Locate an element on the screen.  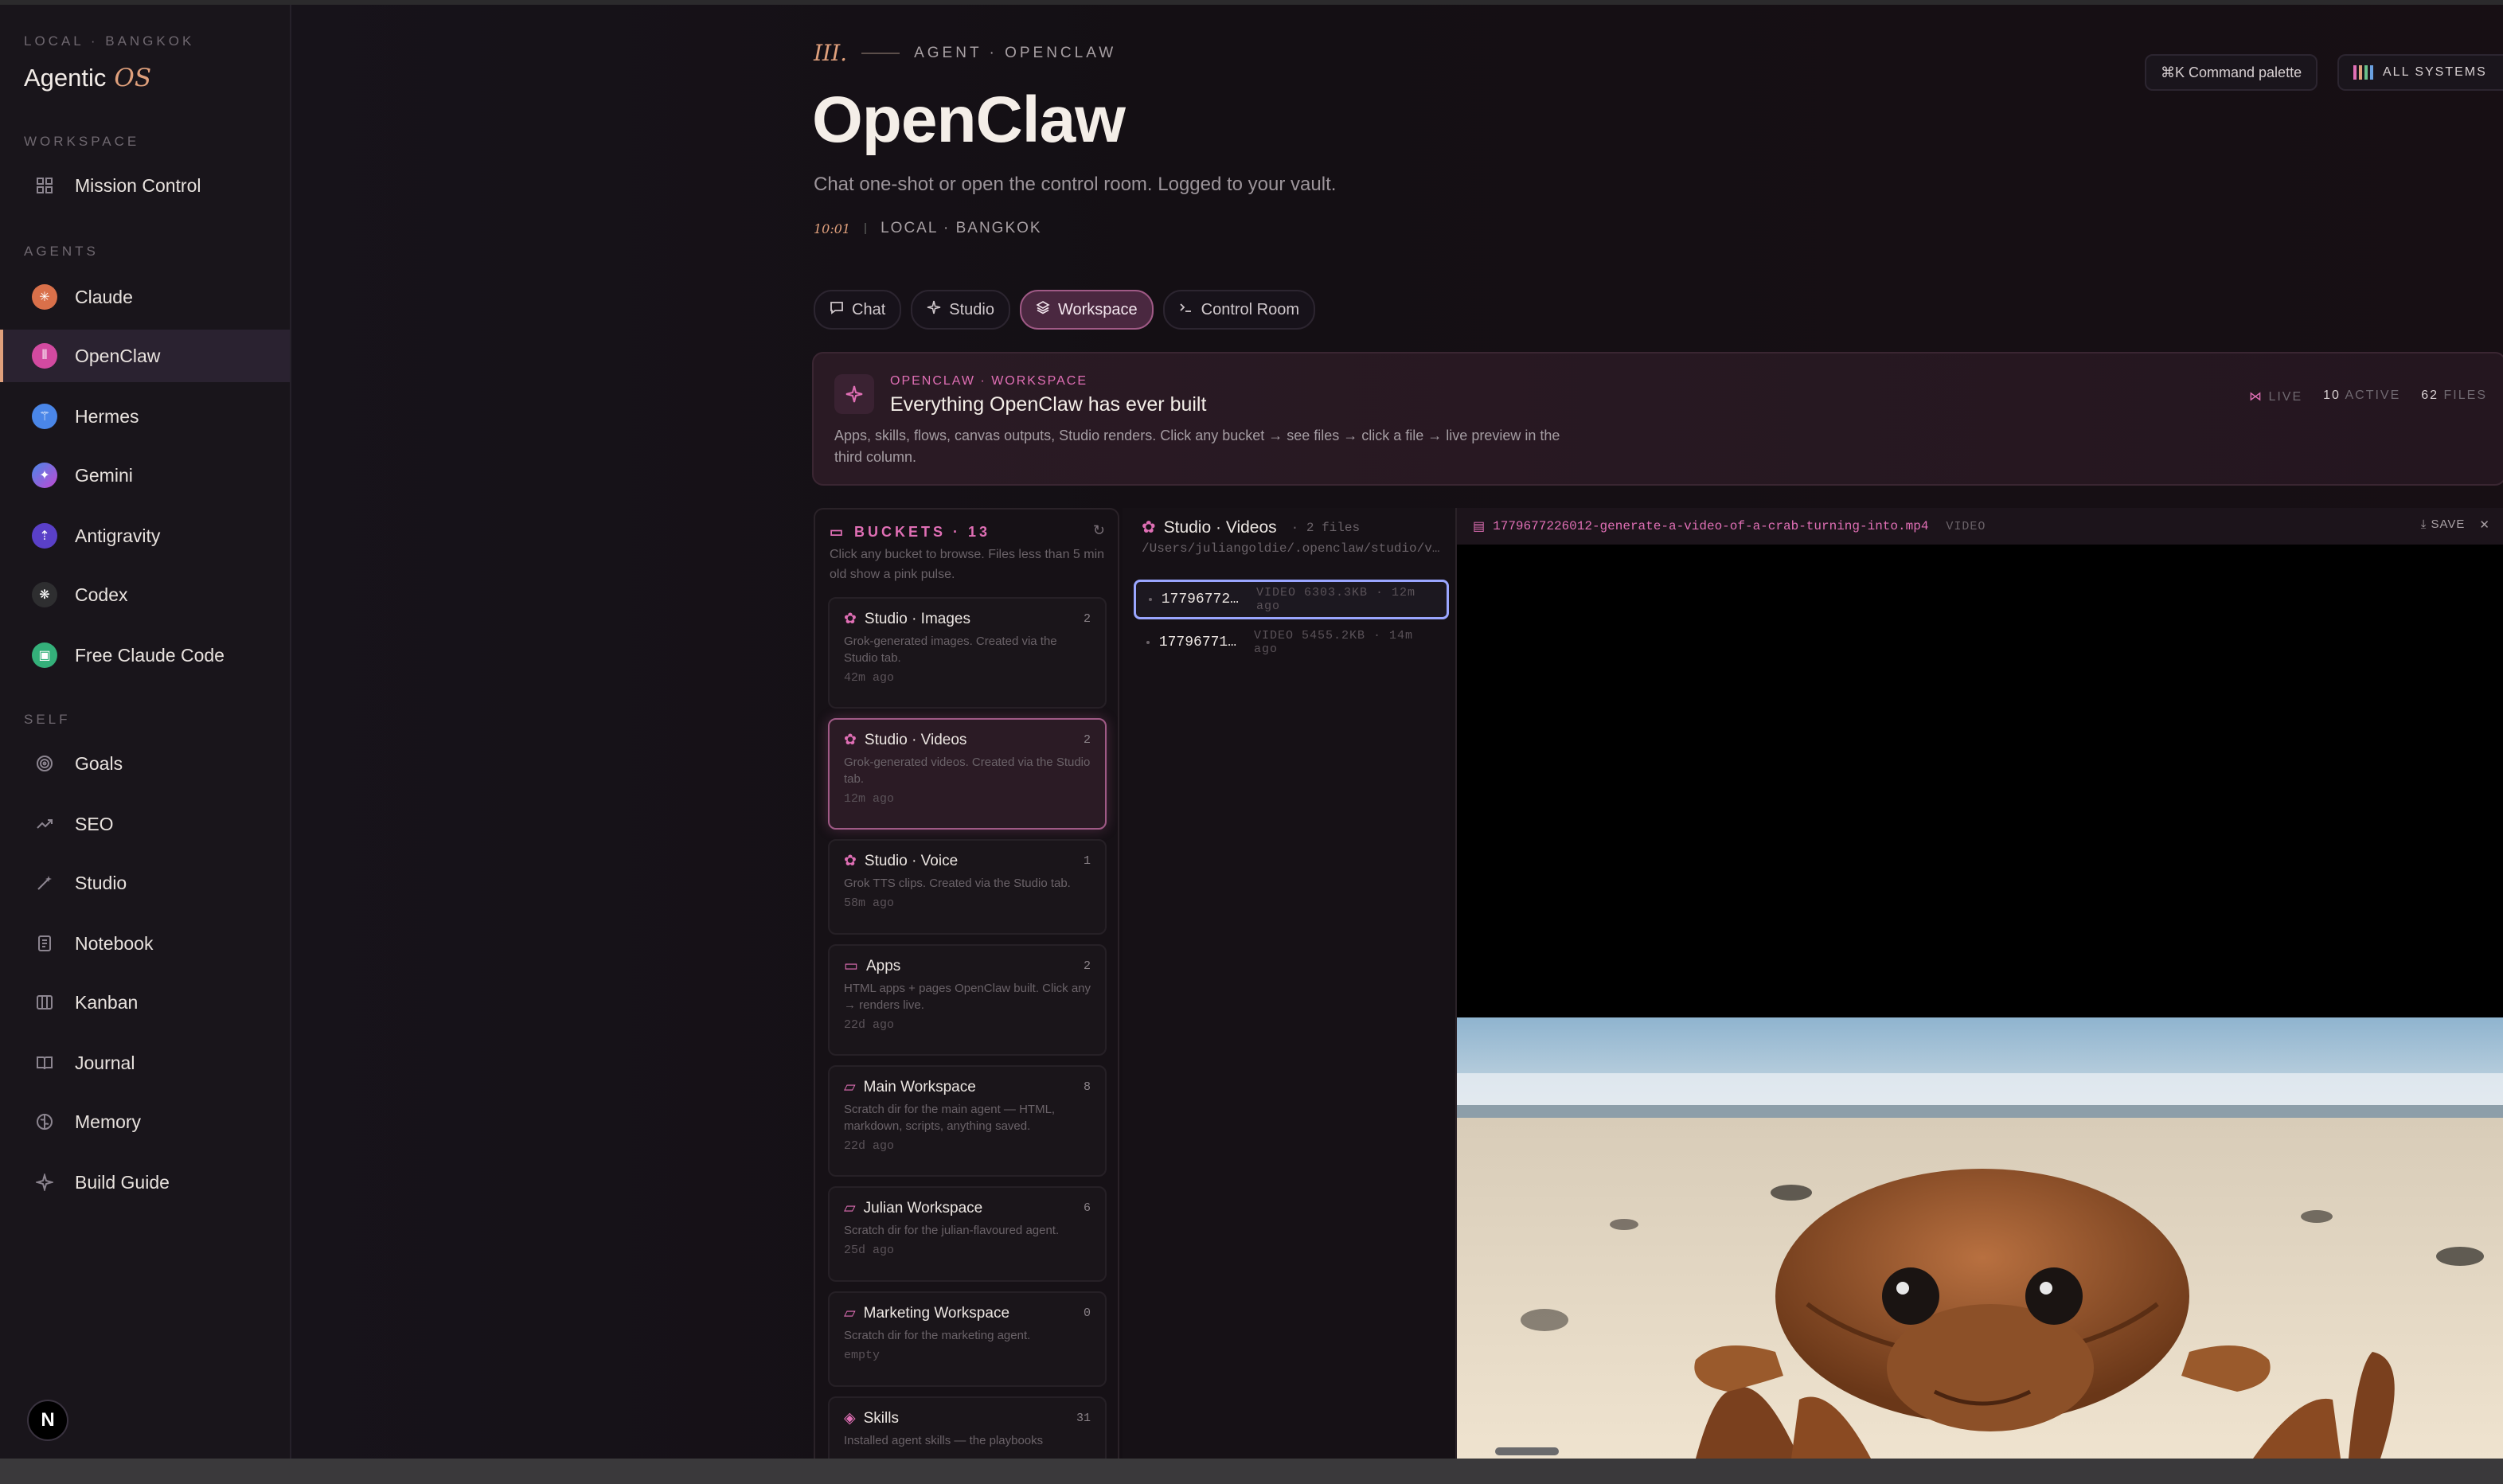
sidebar-item-memory: Memory is located at coordinates (145, 1121).